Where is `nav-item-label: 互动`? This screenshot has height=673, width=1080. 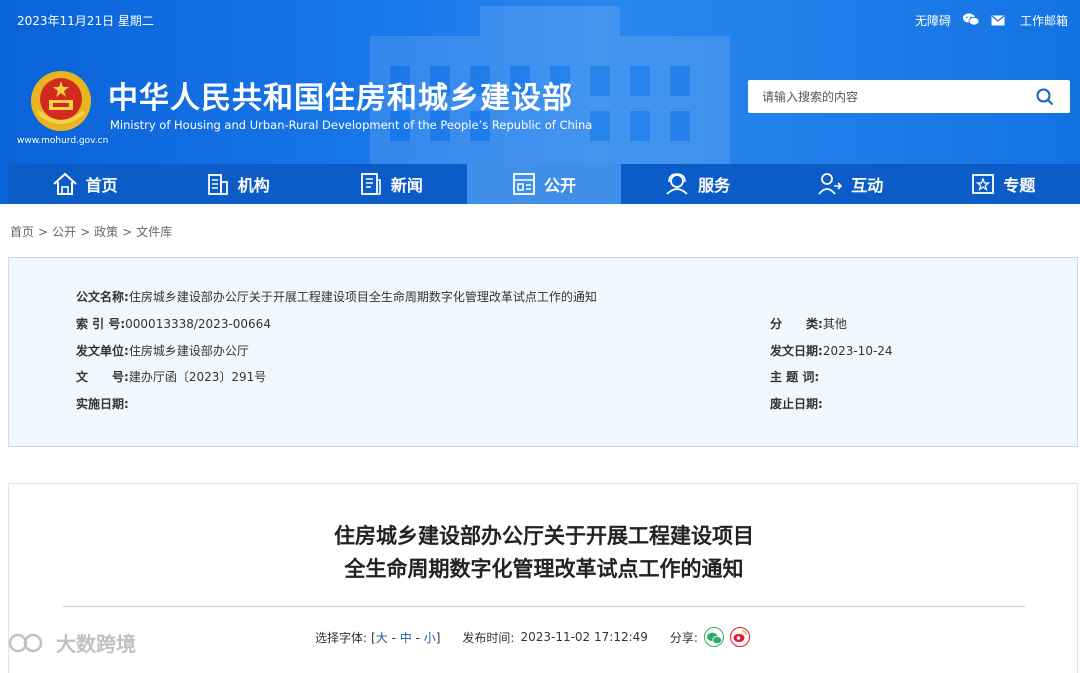 nav-item-label: 互动 is located at coordinates (867, 185).